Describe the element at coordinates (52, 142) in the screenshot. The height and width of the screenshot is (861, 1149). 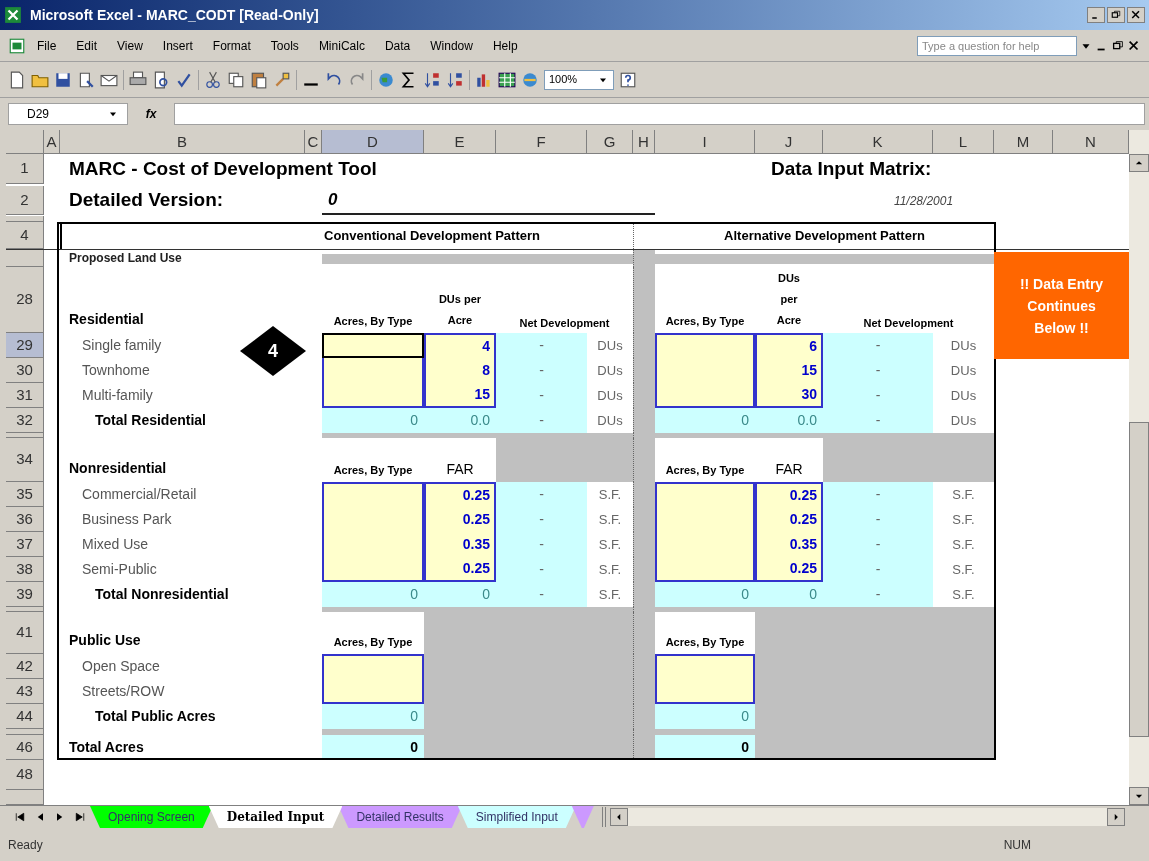
I see `column-header: A` at that location.